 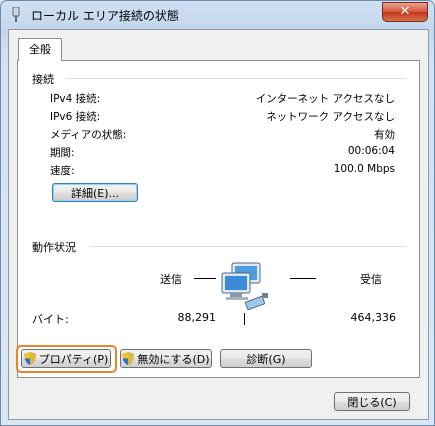 What do you see at coordinates (75, 99) in the screenshot?
I see `ipv4-label: IPv4 接続:` at bounding box center [75, 99].